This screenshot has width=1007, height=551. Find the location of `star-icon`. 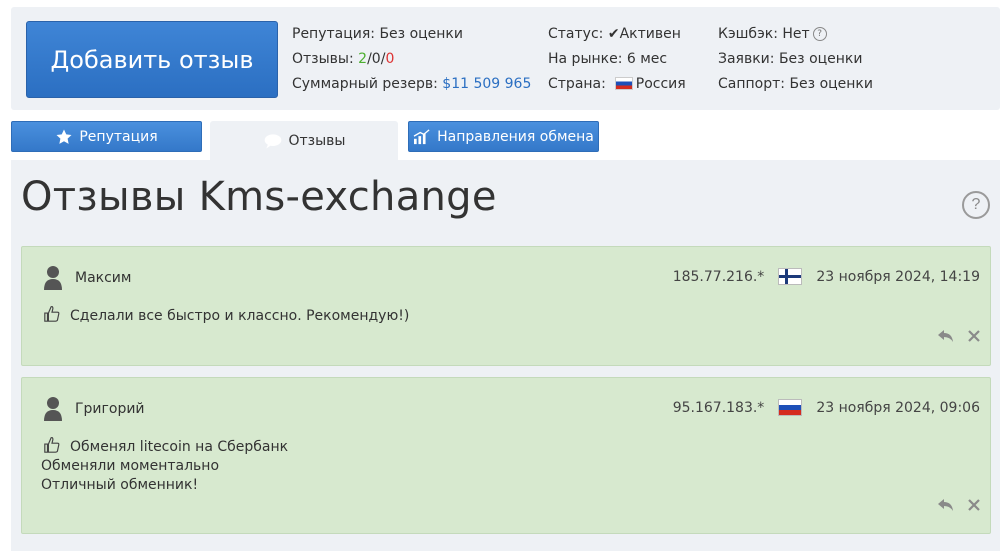

star-icon is located at coordinates (64, 136).